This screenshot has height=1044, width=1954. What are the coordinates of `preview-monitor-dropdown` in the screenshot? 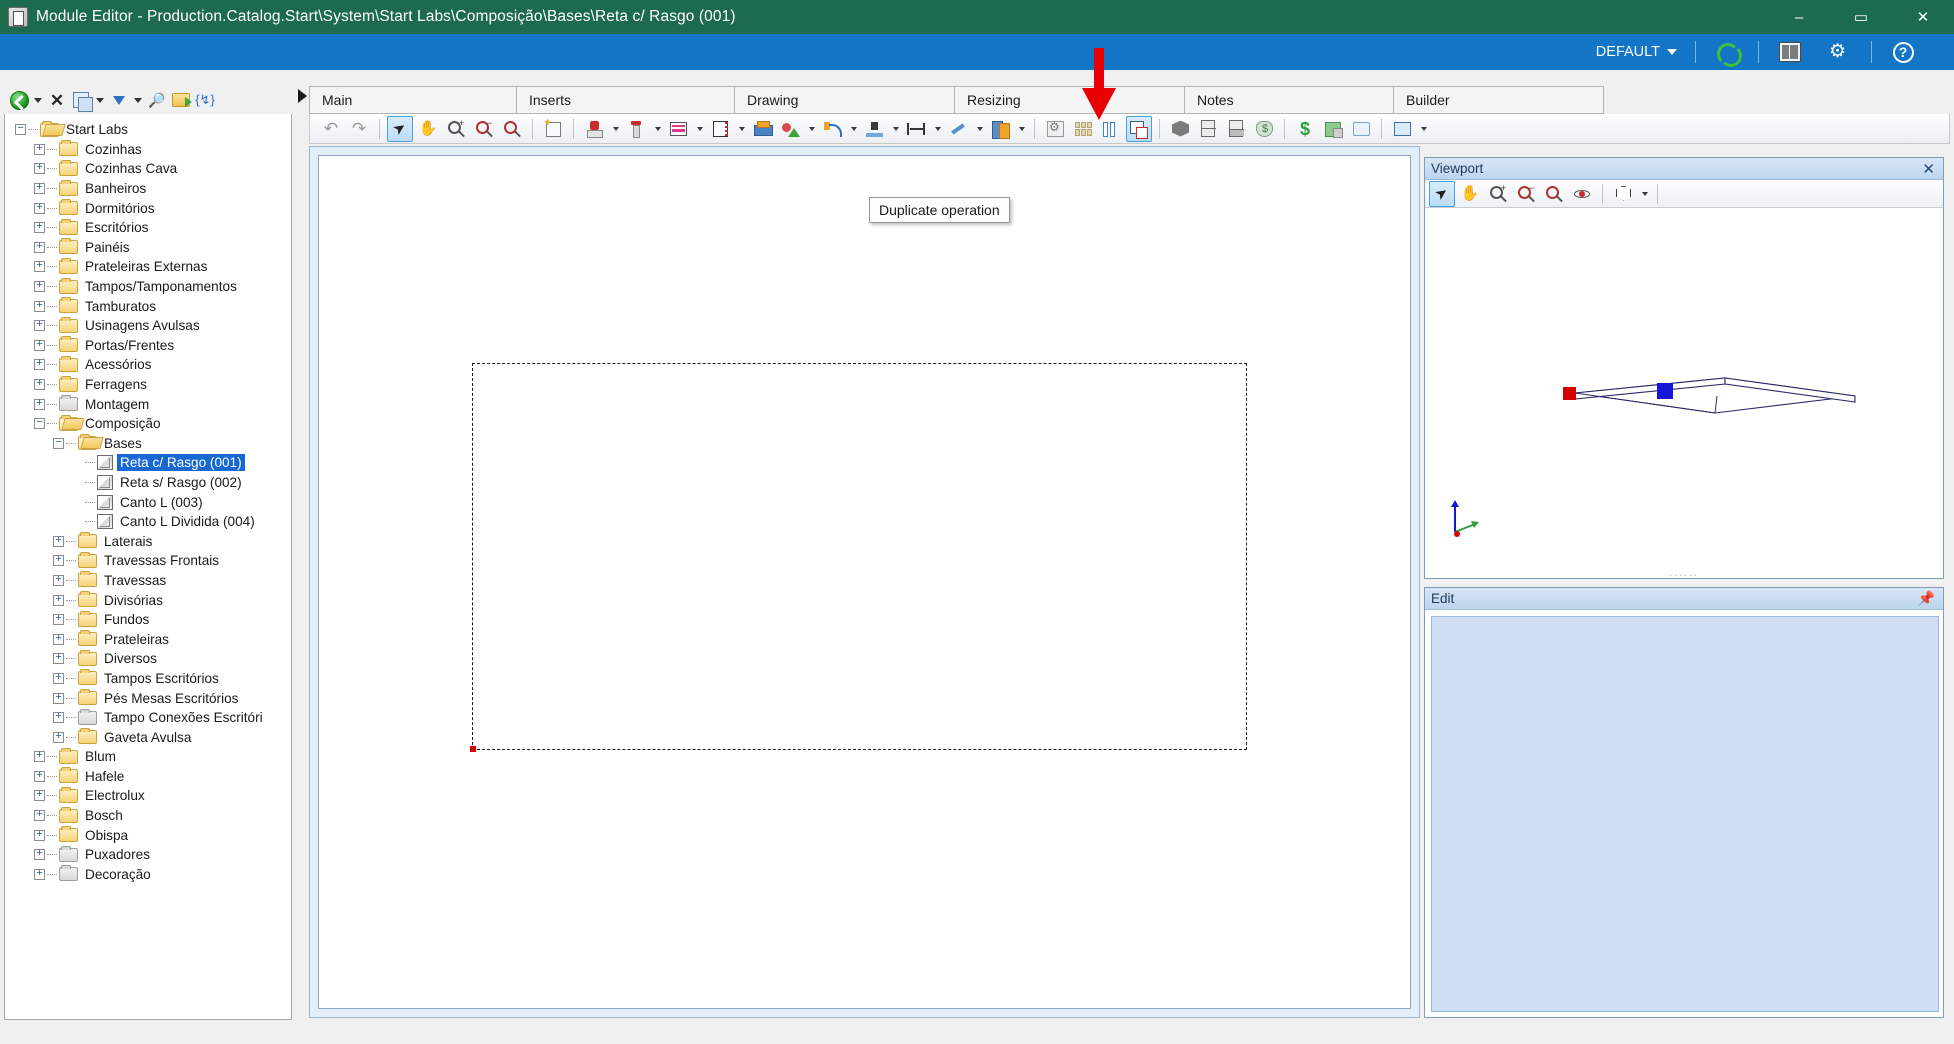 It's located at (1423, 129).